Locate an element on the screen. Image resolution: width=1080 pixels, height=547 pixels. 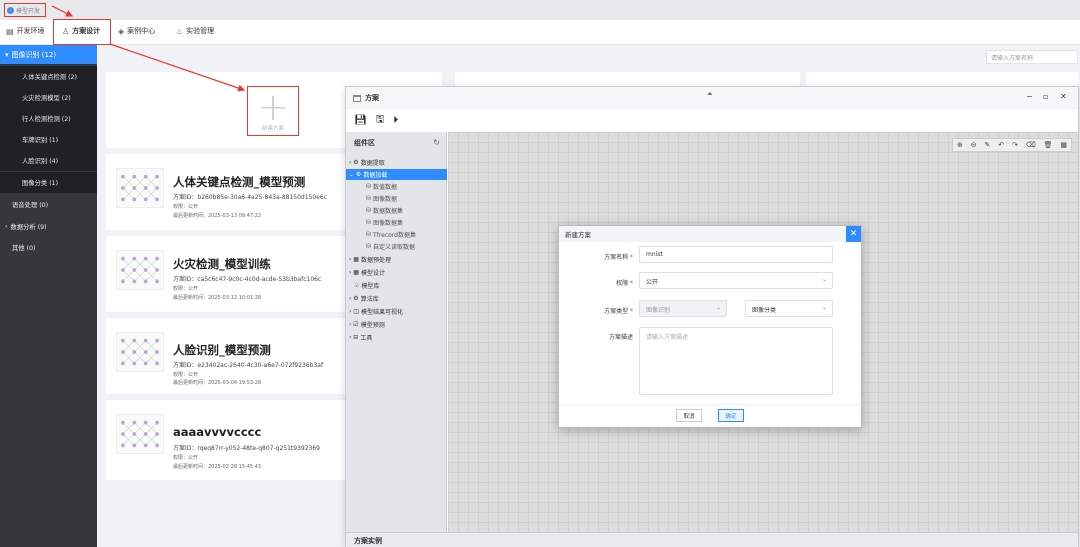
tree-leaf: ⛁ 图像数据集 is located at coordinates (396, 222).